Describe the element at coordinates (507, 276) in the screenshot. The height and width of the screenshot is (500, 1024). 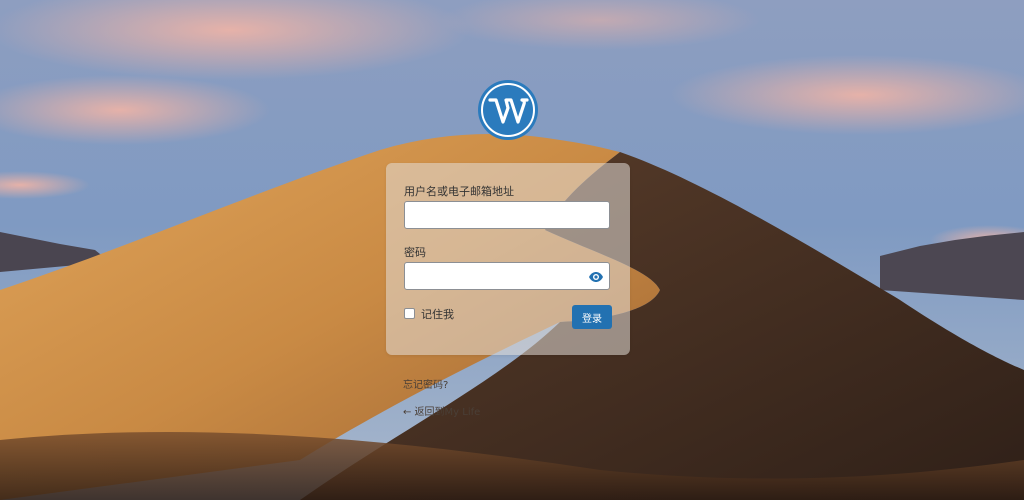
I see `password-input` at that location.